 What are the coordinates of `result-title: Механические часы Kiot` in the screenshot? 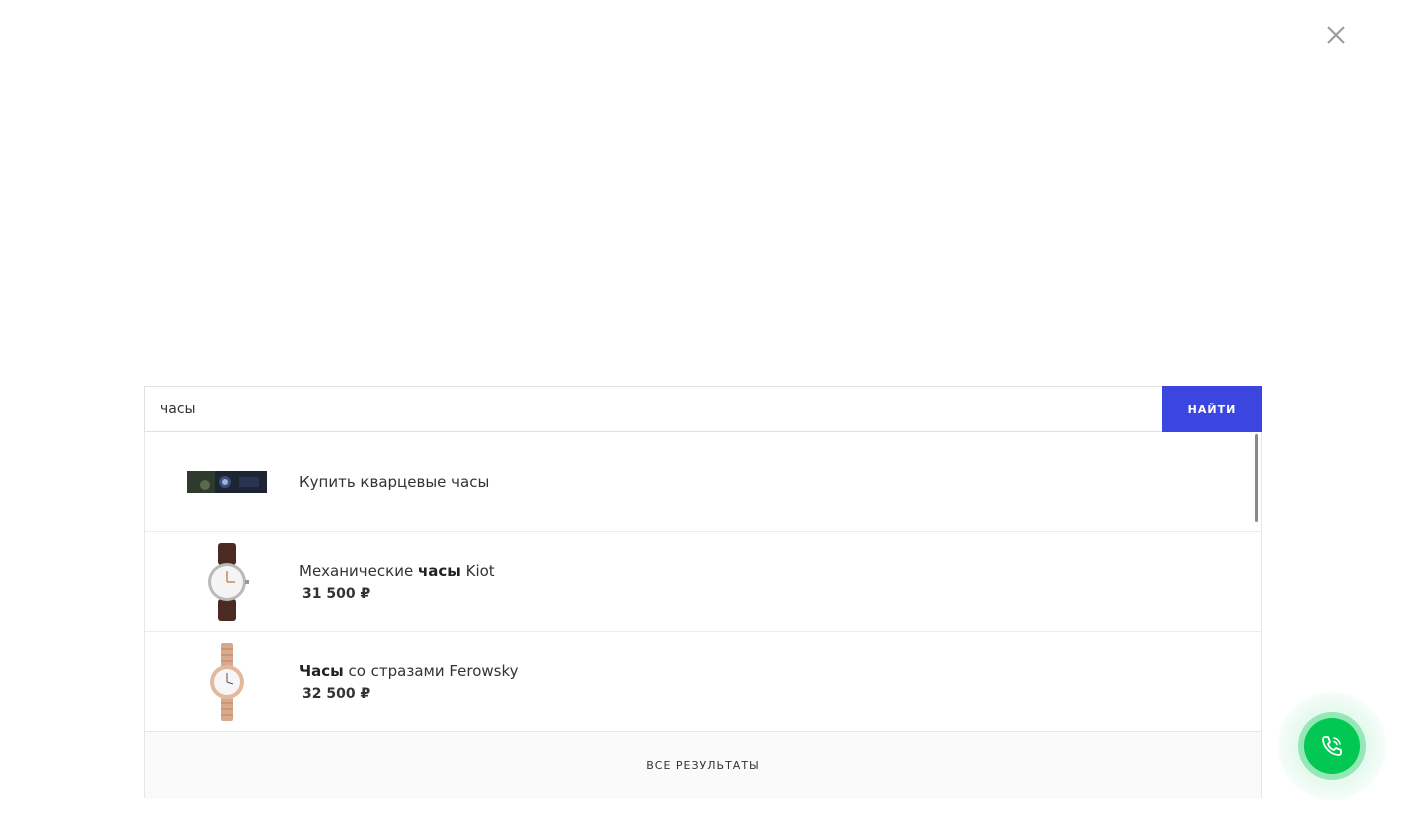 It's located at (397, 570).